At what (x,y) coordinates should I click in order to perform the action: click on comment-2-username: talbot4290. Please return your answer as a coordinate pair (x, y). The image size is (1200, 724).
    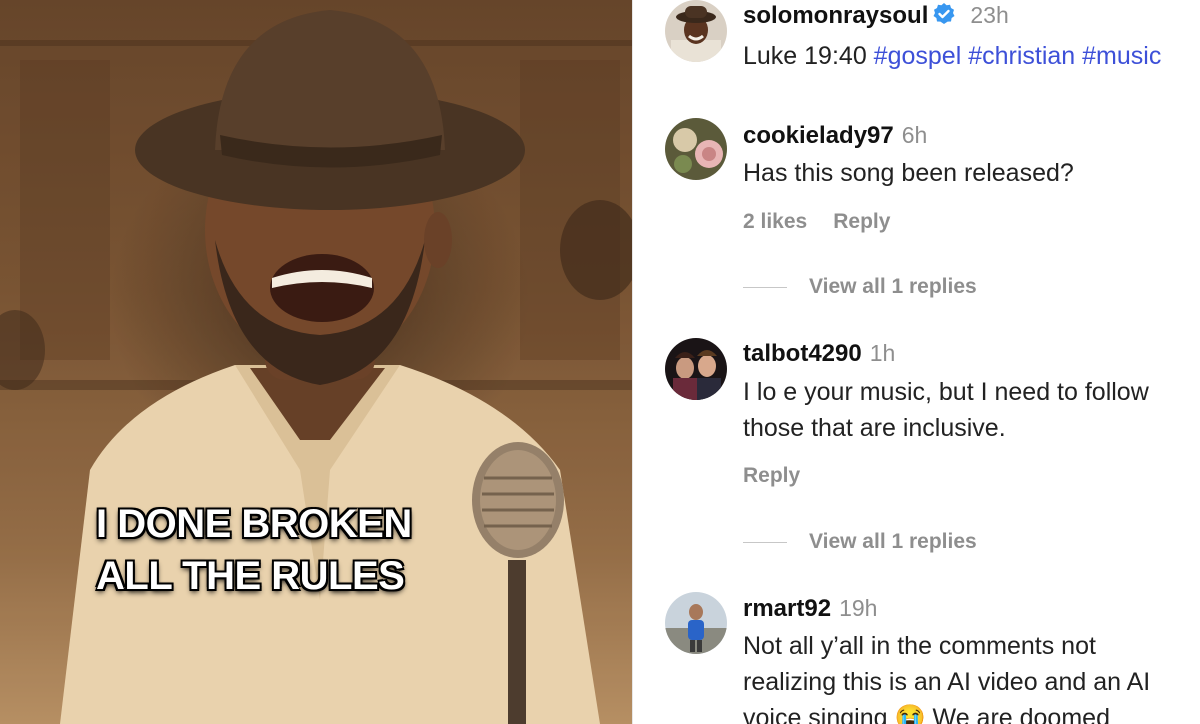
    Looking at the image, I should click on (802, 353).